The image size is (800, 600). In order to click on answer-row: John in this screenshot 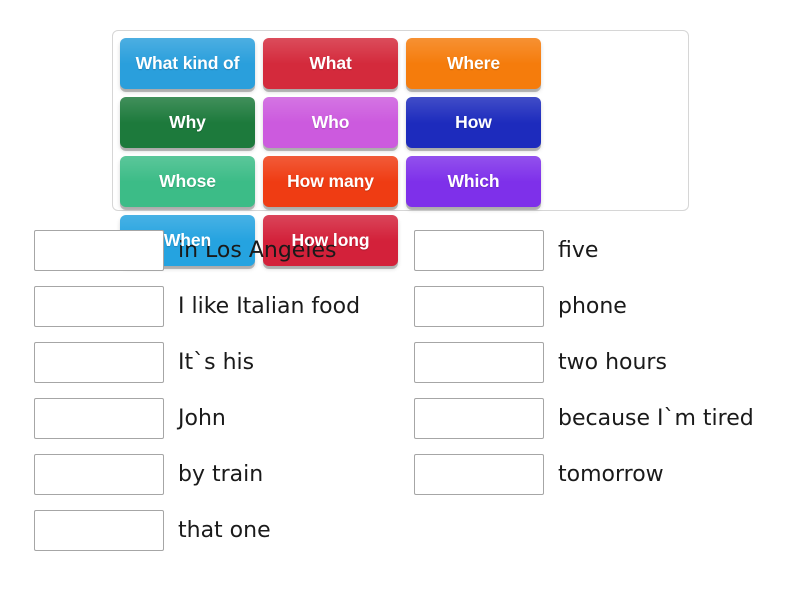, I will do `click(224, 418)`.